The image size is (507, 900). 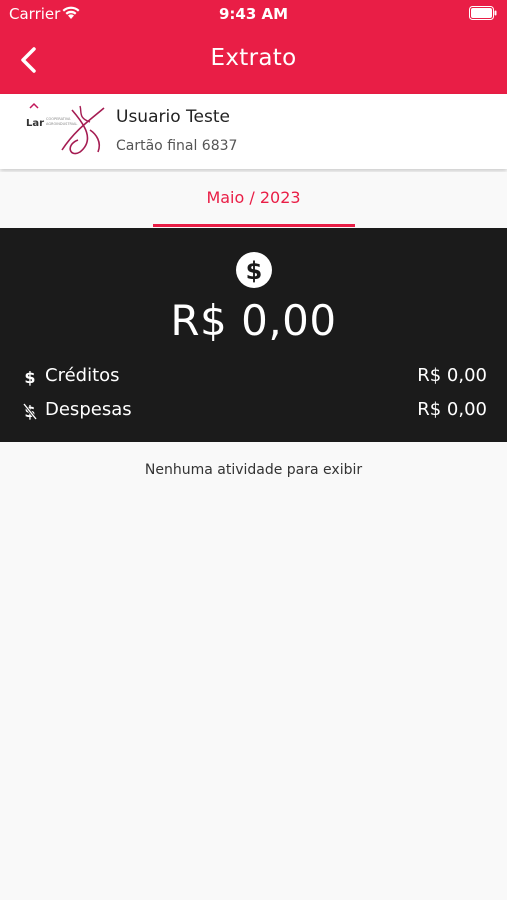 I want to click on svg-text: AGROINDUSTRIAL, so click(x=61, y=124).